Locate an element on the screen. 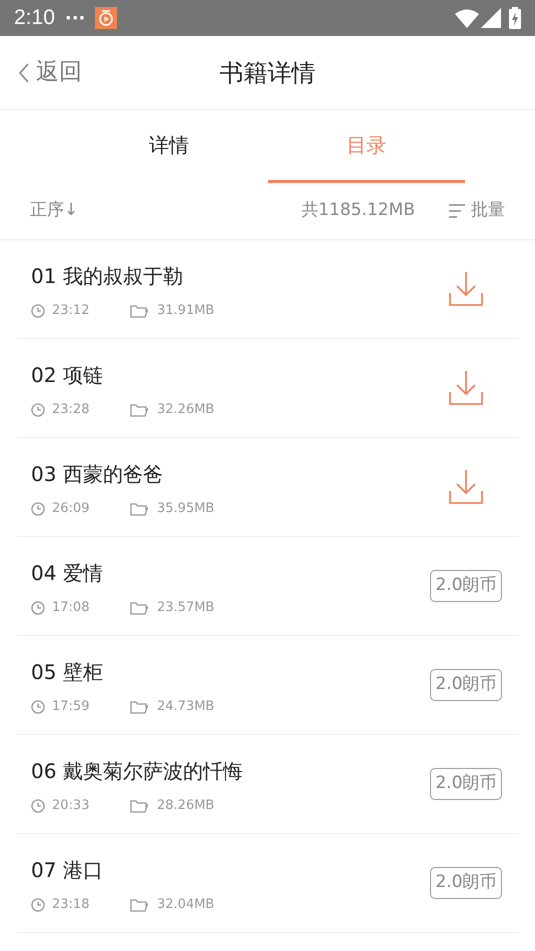 This screenshot has height=951, width=535. chapter-title: 04 爱情 is located at coordinates (229, 573).